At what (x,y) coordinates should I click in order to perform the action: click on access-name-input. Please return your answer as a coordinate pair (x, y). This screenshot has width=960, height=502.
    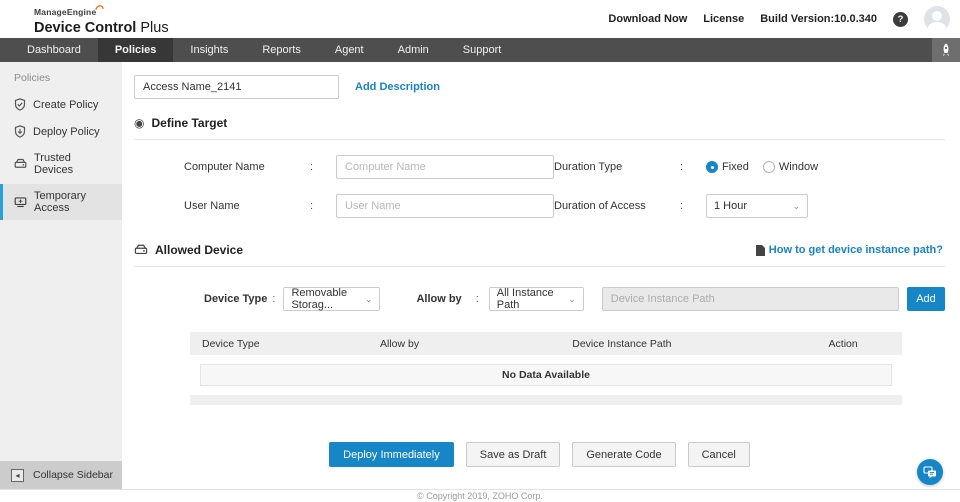
    Looking at the image, I should click on (236, 87).